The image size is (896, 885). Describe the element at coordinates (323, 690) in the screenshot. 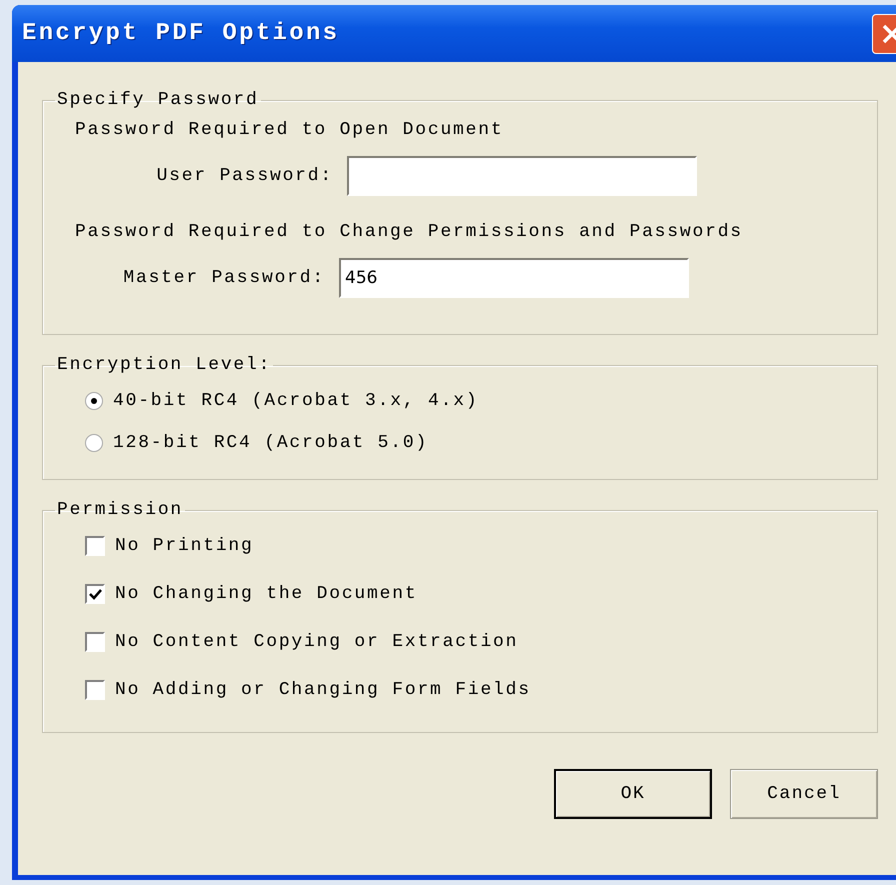

I see `option-label: No Adding or Changing Form Fields` at that location.